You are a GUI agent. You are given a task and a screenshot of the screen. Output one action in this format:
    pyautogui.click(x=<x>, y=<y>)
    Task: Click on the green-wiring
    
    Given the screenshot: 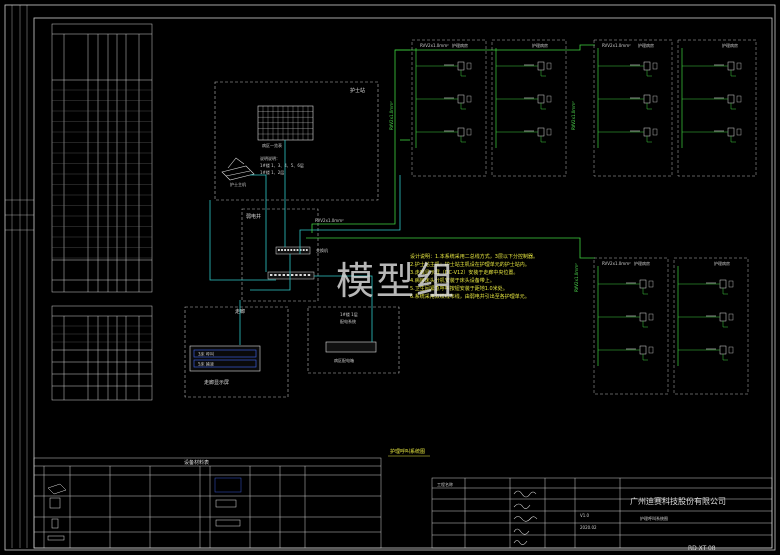 What is the action you would take?
    pyautogui.click(x=450, y=151)
    